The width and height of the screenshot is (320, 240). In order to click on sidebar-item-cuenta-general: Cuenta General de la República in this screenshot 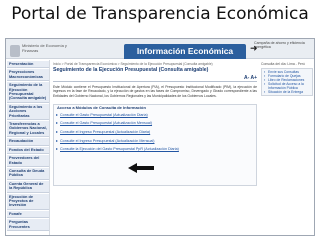, I will do `click(28, 186)`.